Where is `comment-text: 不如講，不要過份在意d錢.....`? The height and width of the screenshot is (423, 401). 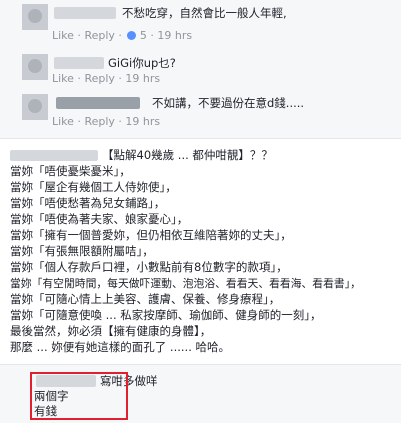
comment-text: 不如講，不要過份在意d錢..... is located at coordinates (228, 103).